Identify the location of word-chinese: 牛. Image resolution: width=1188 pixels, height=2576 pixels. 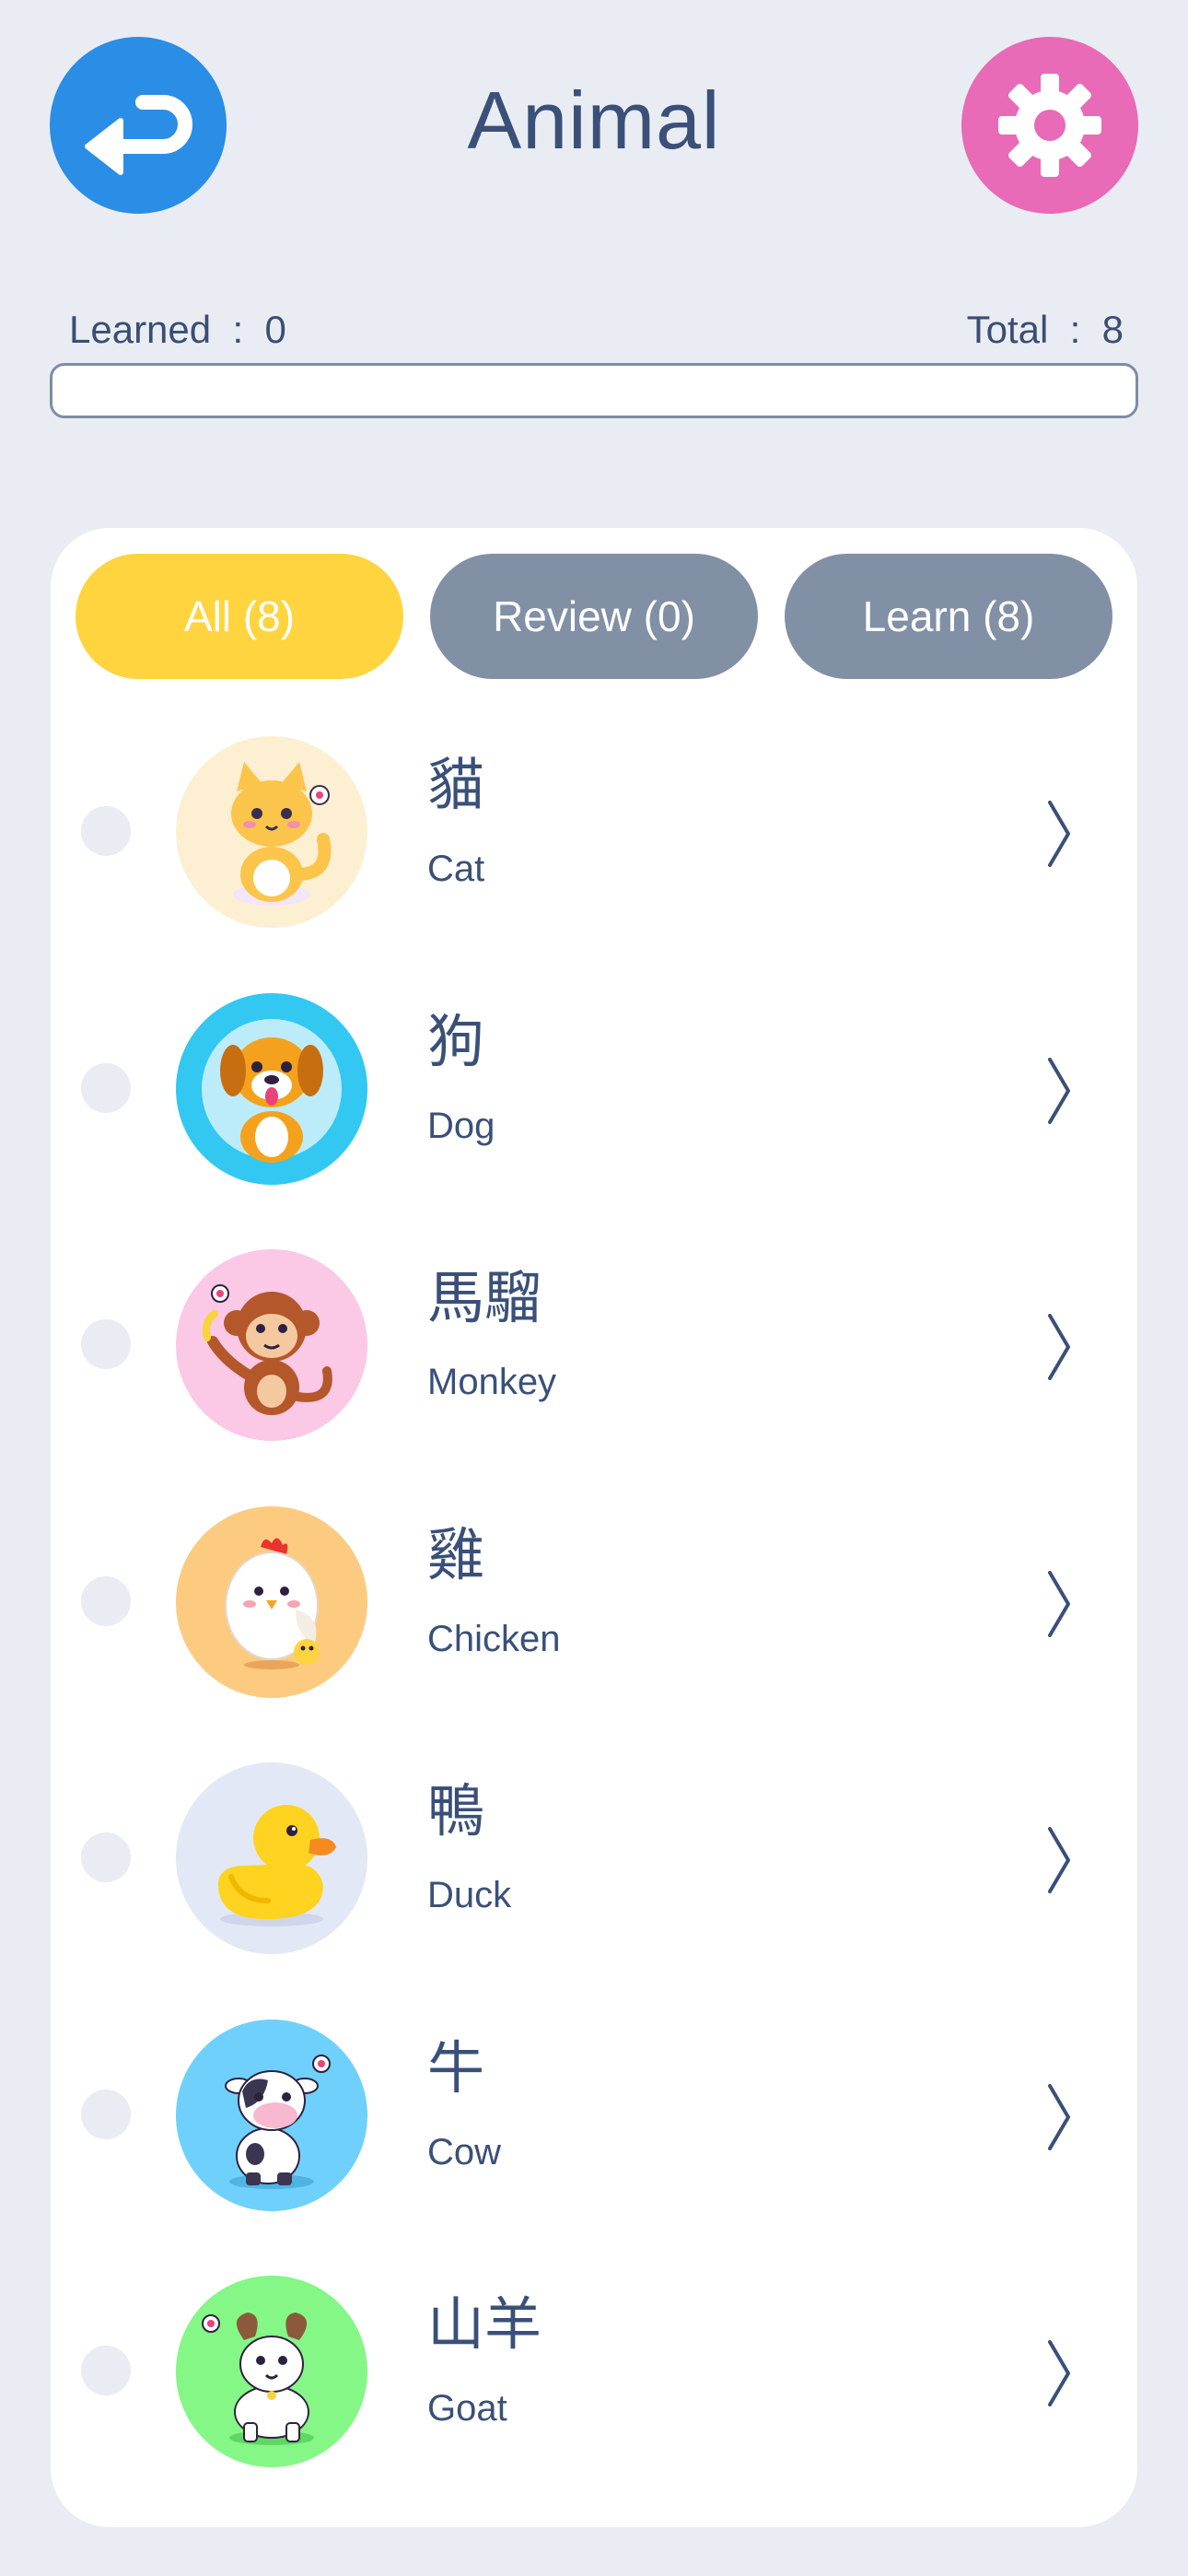
(456, 2067).